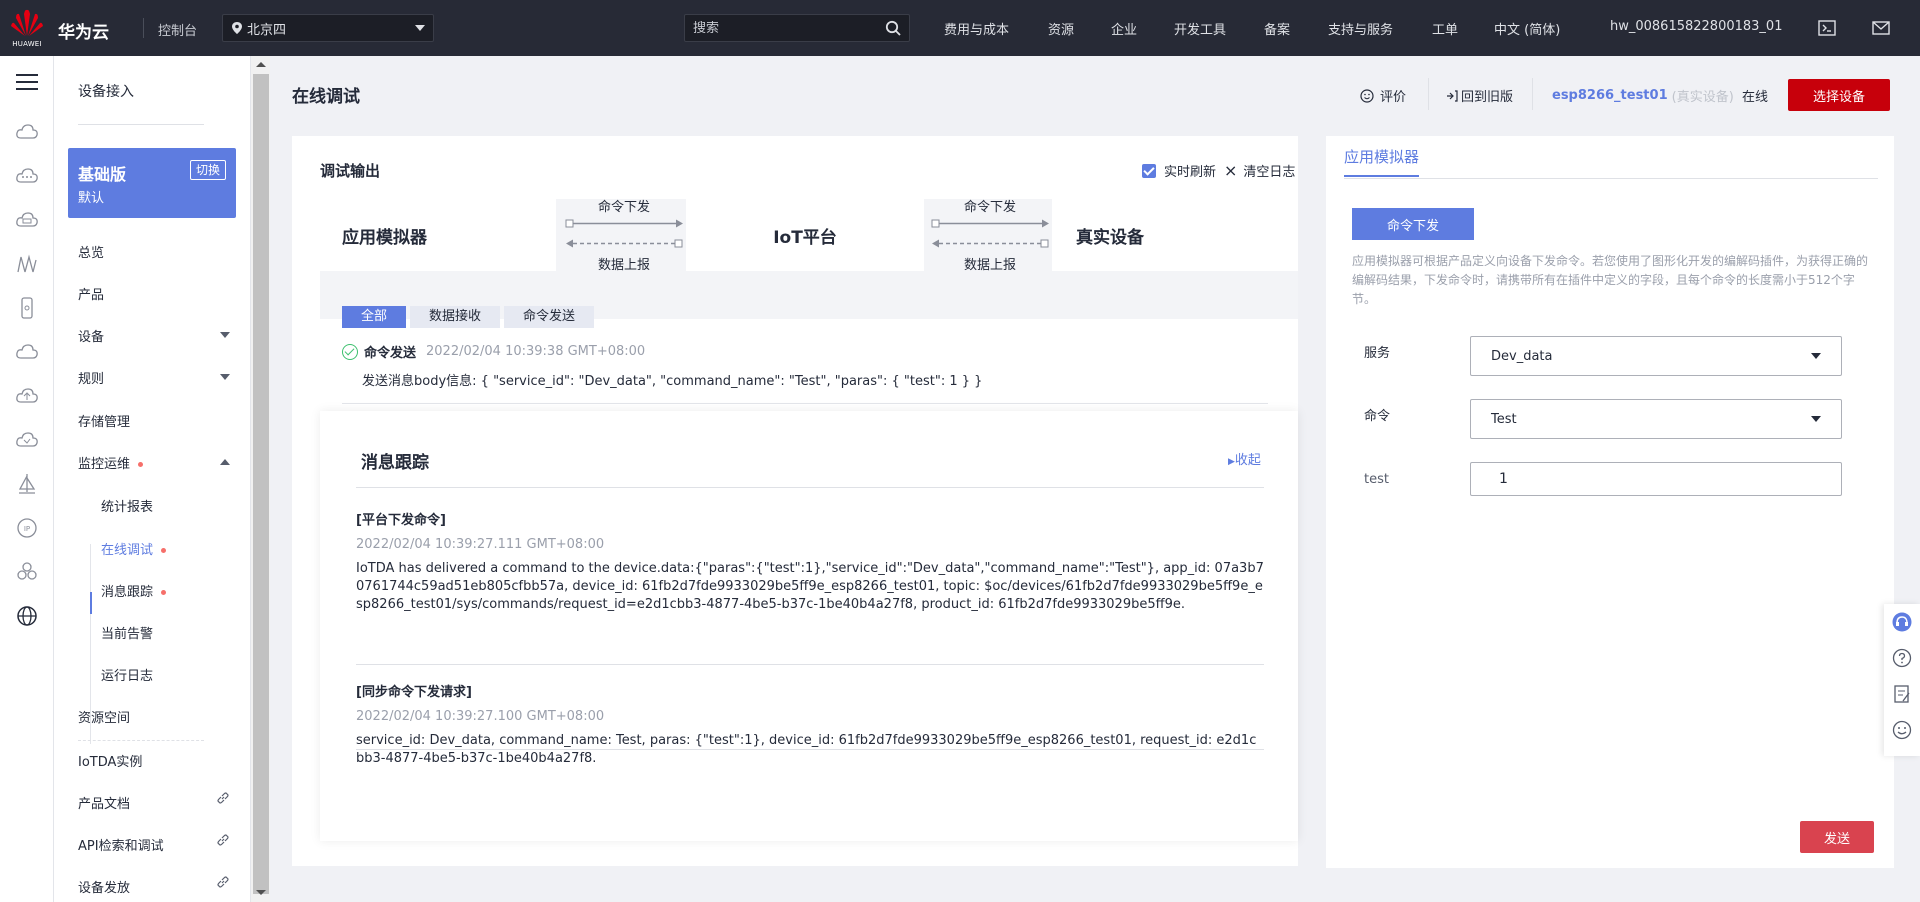  What do you see at coordinates (395, 463) in the screenshot?
I see `trace-title: 消息跟踪` at bounding box center [395, 463].